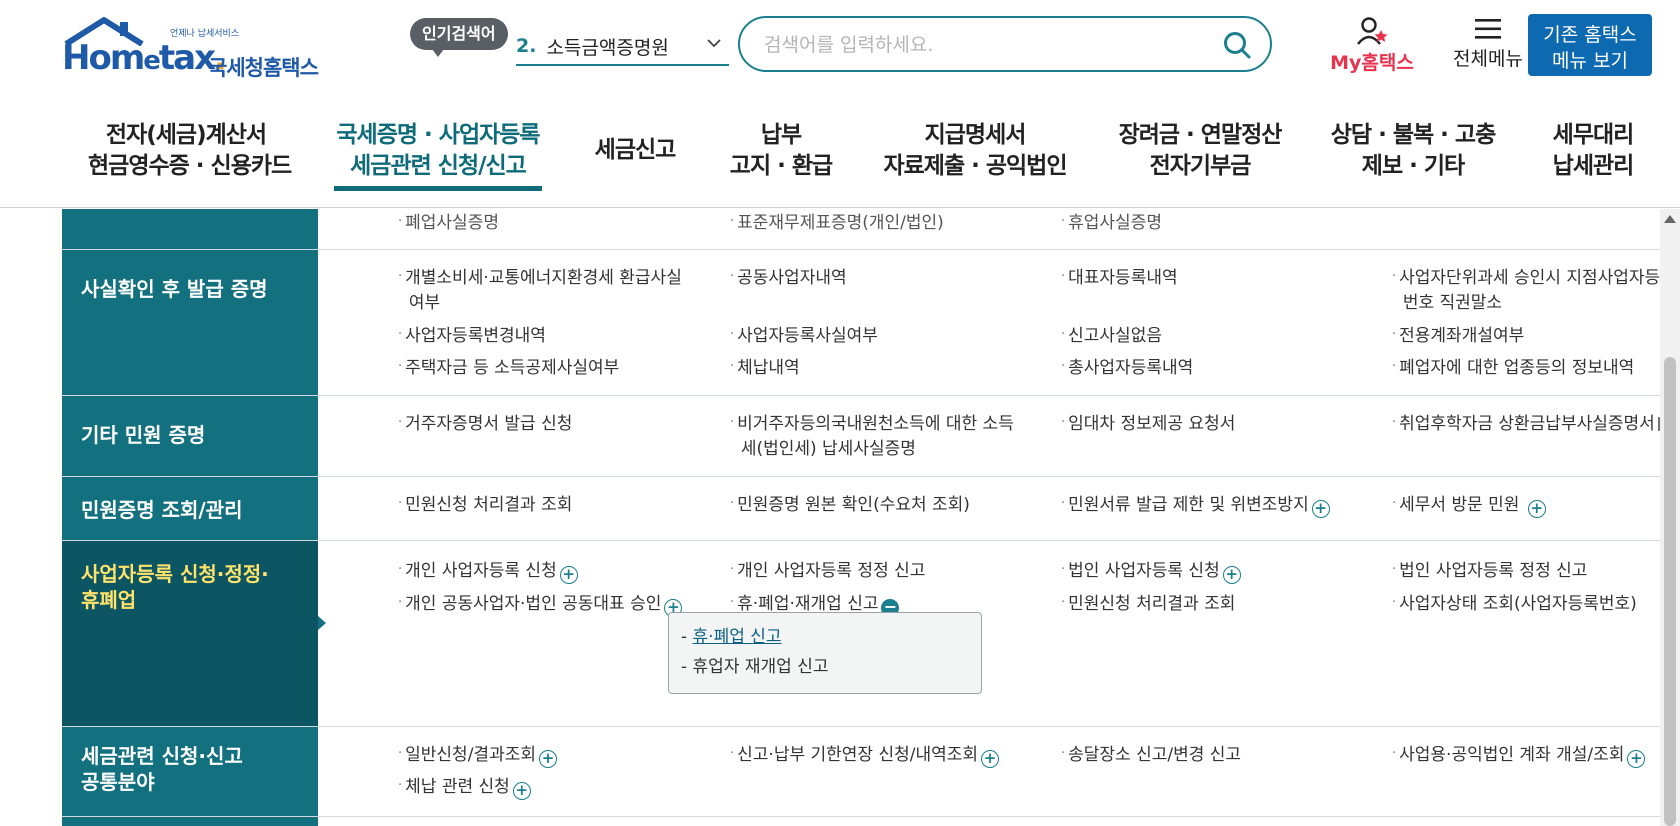 The image size is (1680, 826). I want to click on chevron-down-icon, so click(714, 43).